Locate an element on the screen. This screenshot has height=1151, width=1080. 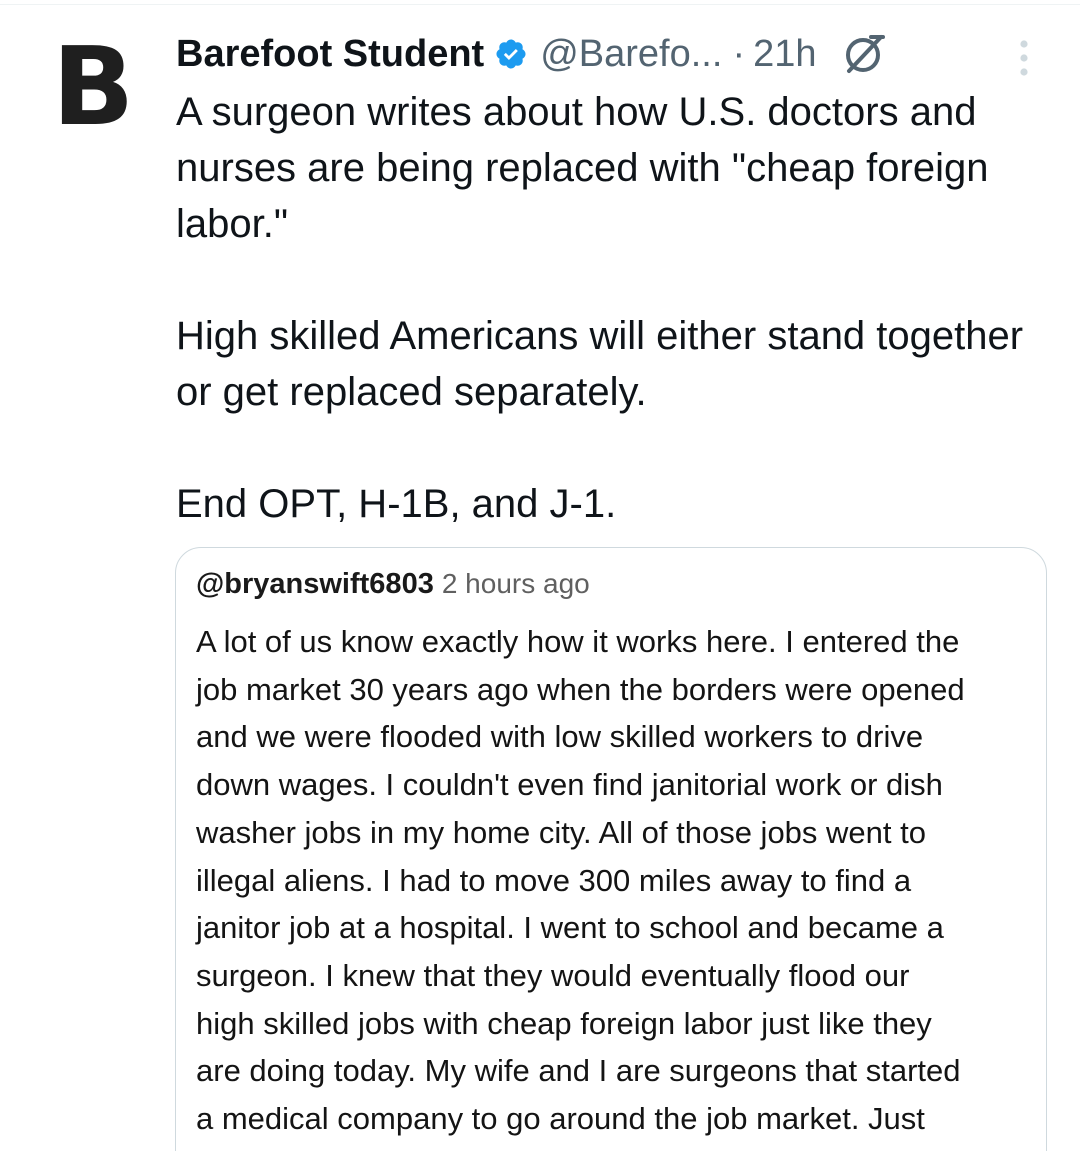
tweet-time: 21h is located at coordinates (784, 54).